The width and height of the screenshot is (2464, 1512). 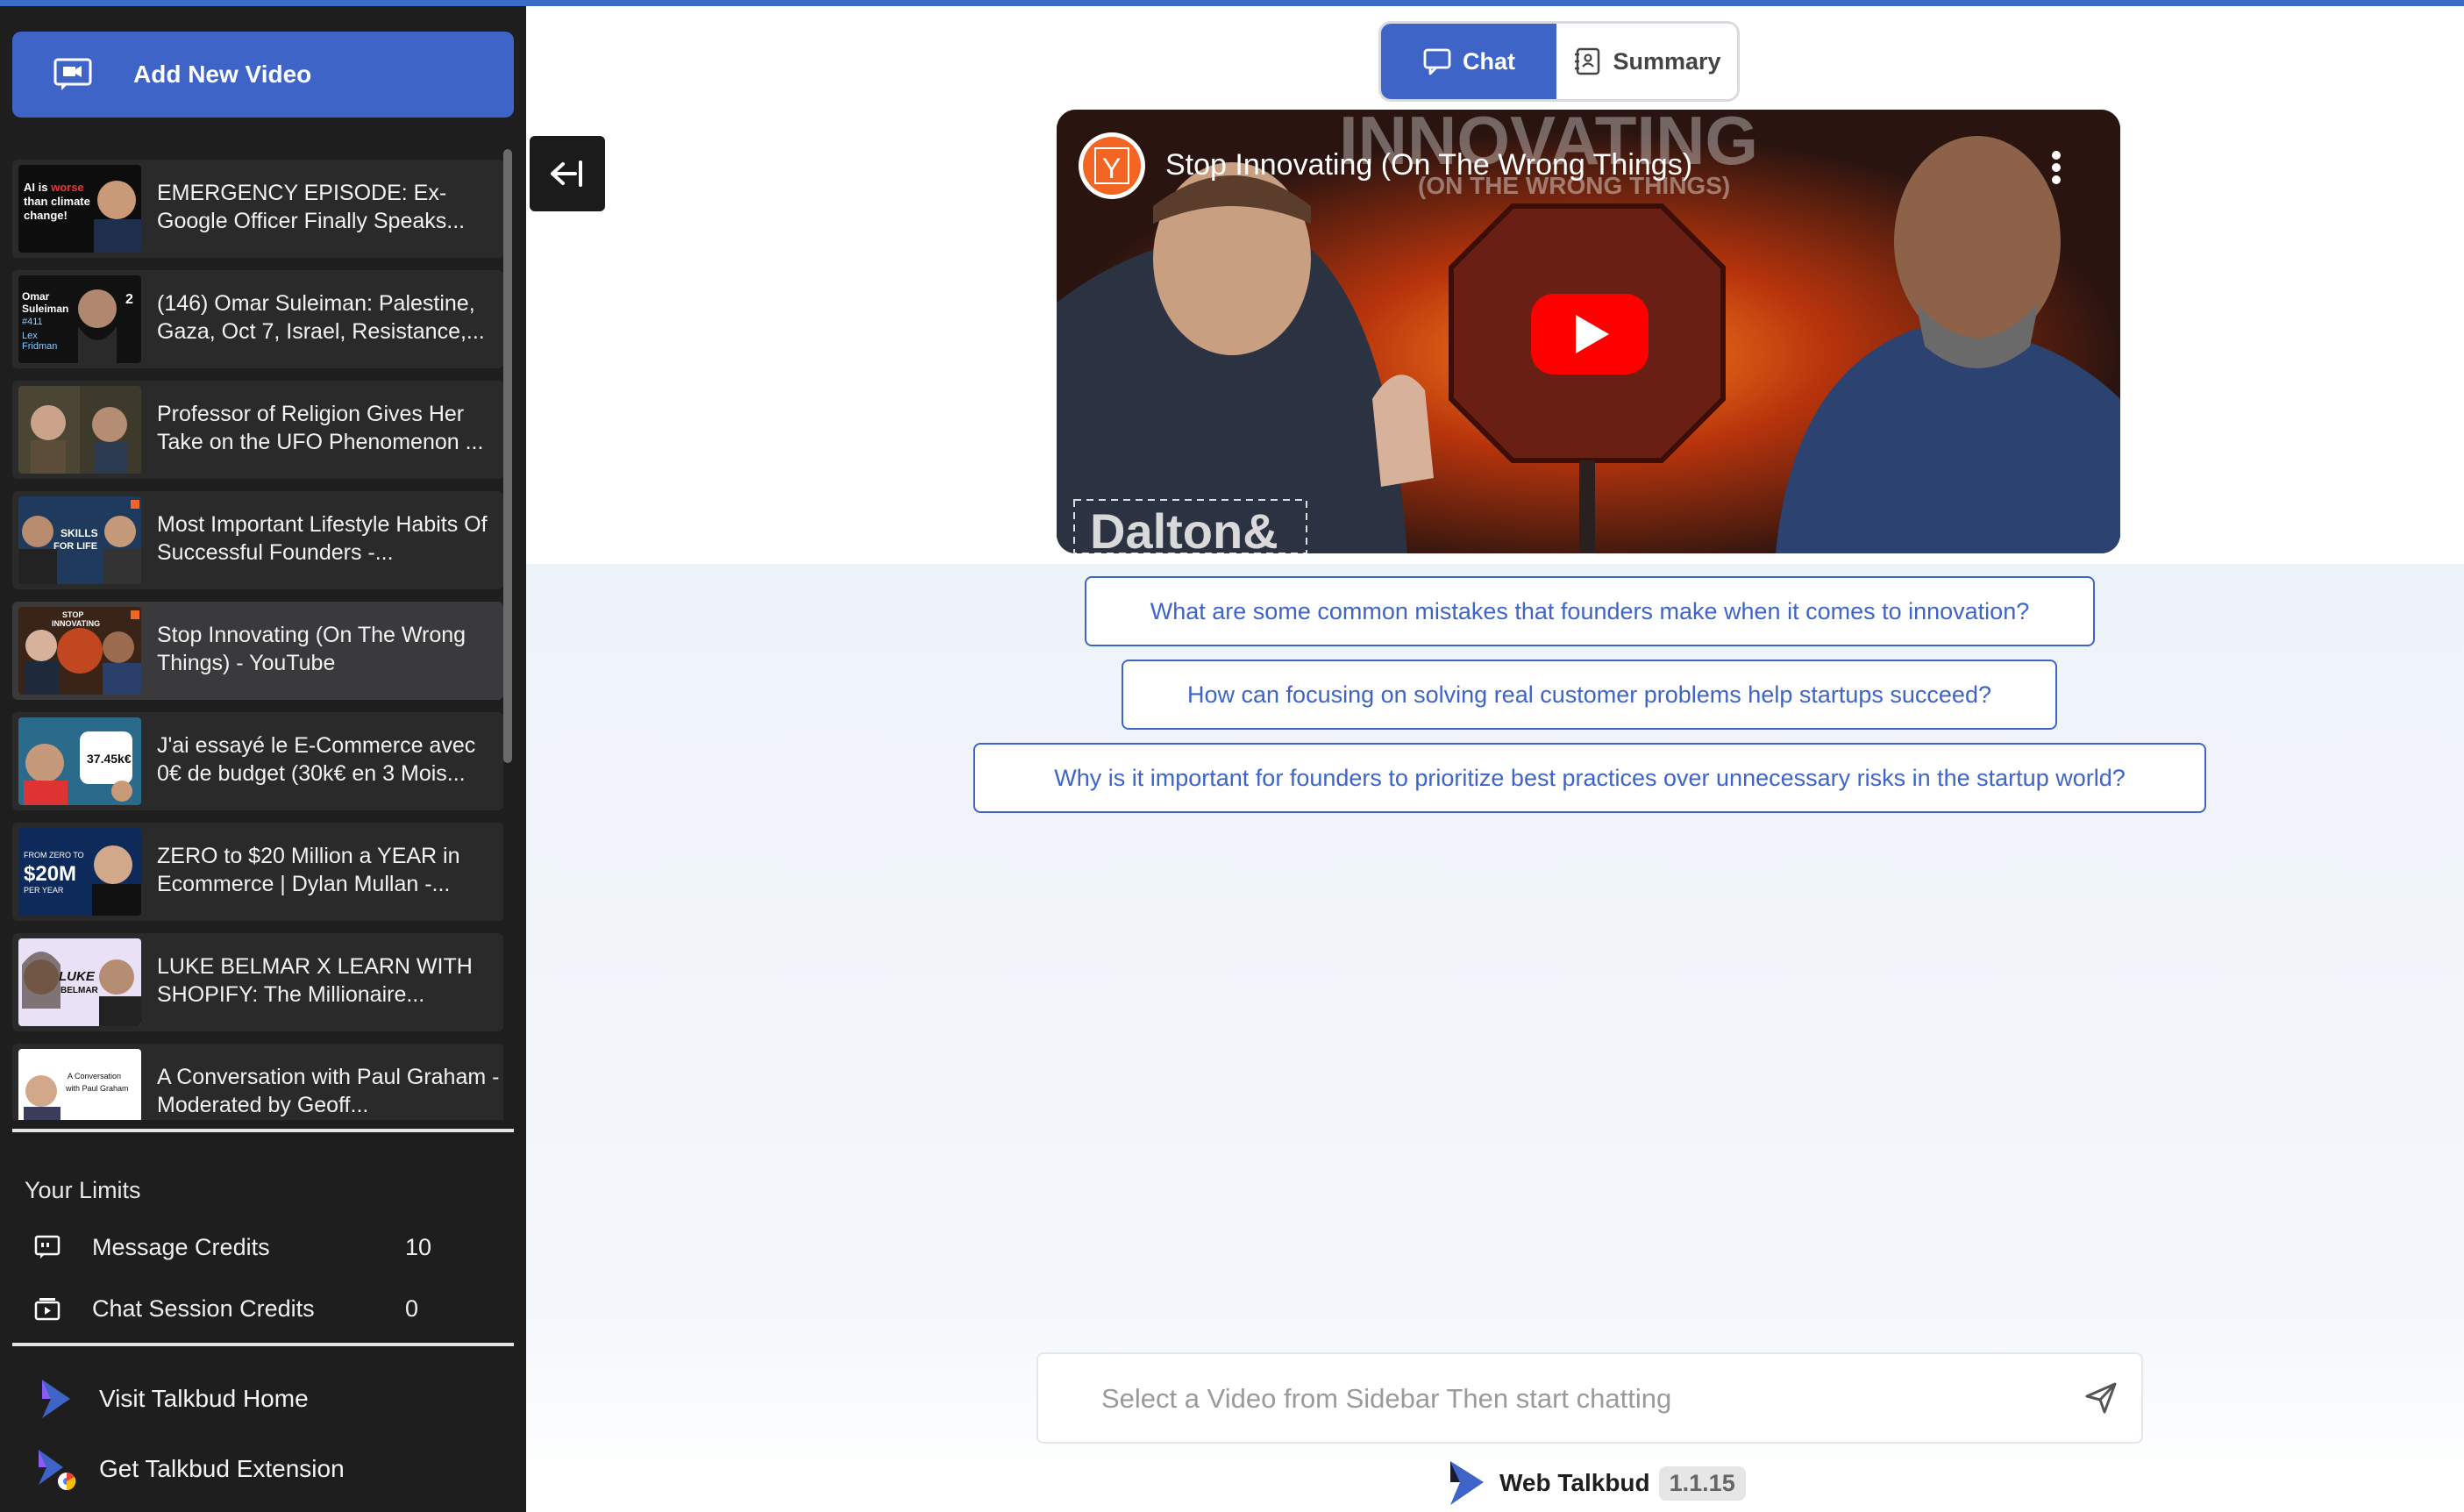 What do you see at coordinates (203, 1308) in the screenshot?
I see `chat-session-credits-label: Chat Session Credits` at bounding box center [203, 1308].